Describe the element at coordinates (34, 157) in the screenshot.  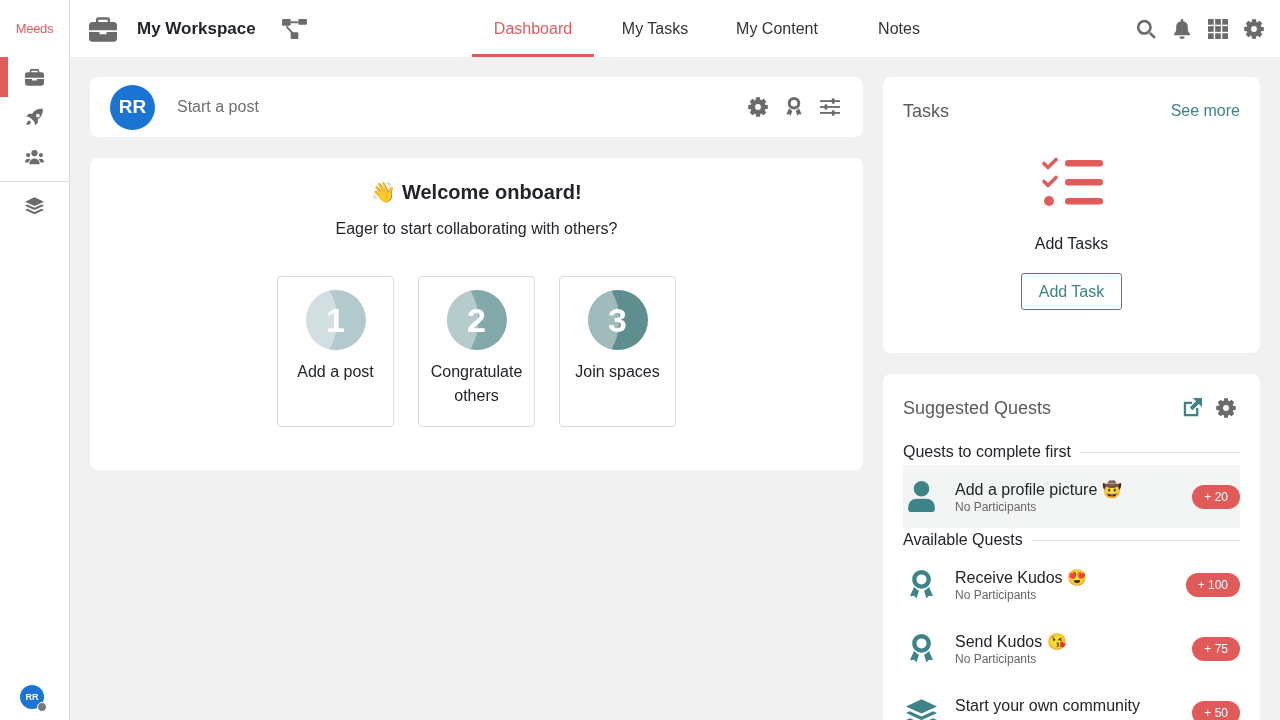
I see `people-icon` at that location.